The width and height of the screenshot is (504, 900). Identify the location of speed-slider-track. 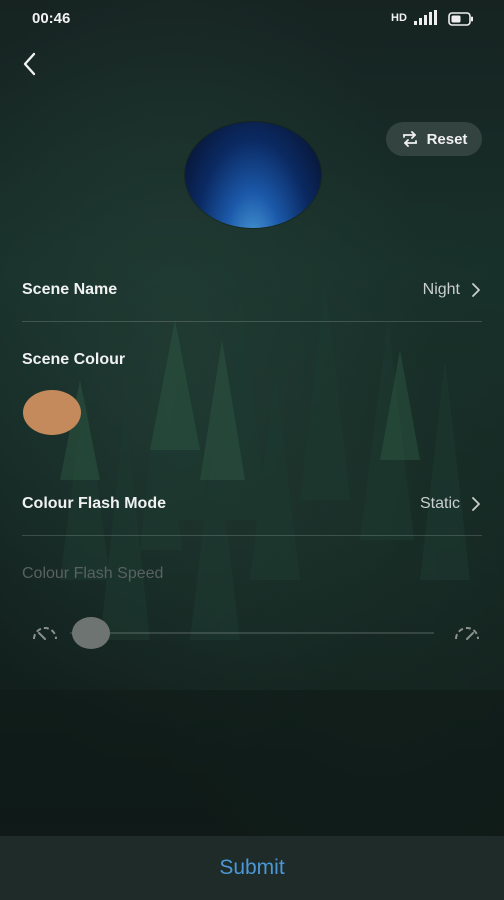
(252, 633).